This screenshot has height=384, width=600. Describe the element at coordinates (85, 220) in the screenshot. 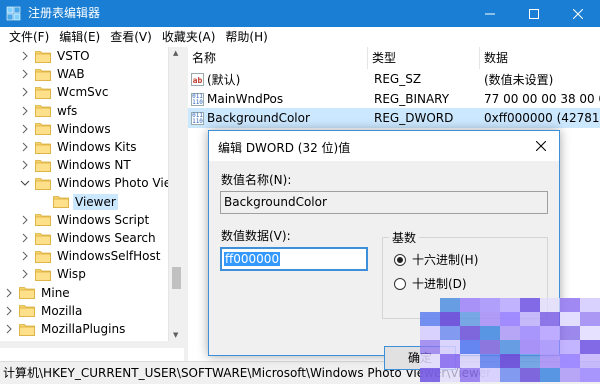

I see `tree-item: Windows Script` at that location.